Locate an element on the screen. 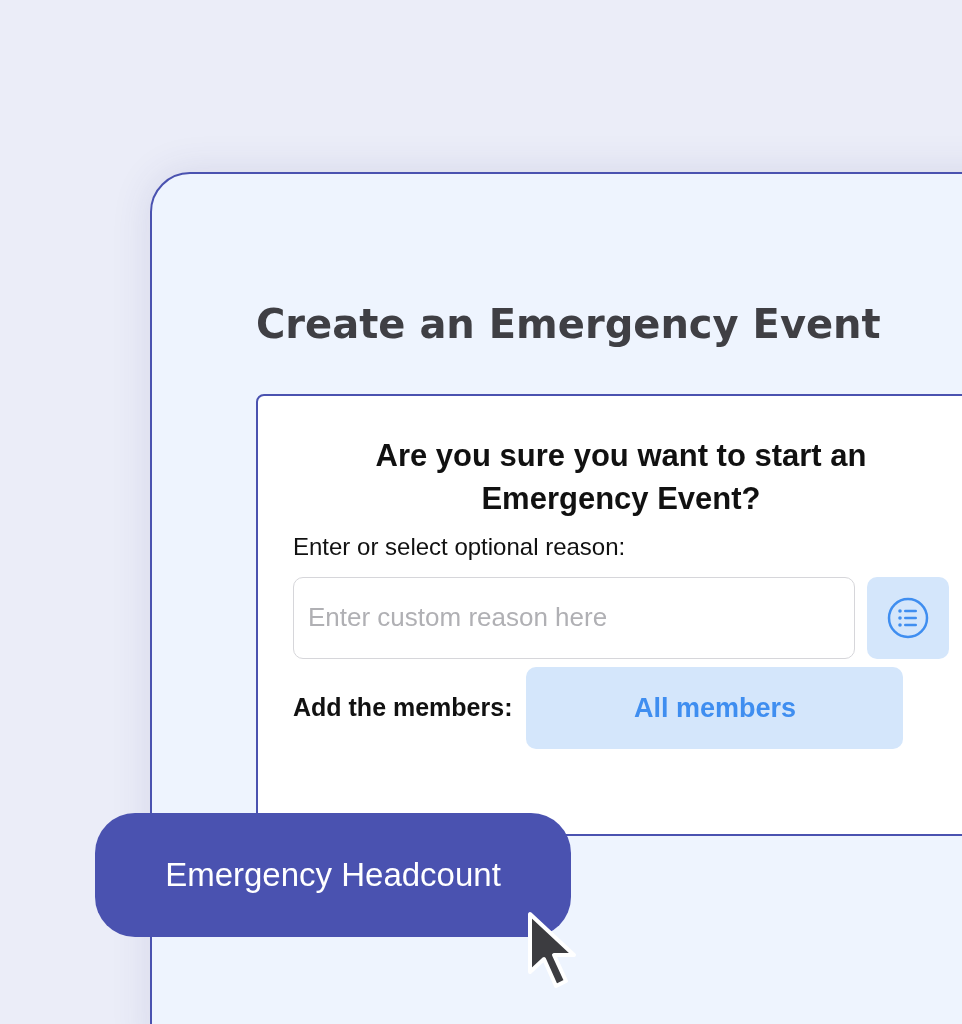  list-icon is located at coordinates (908, 617).